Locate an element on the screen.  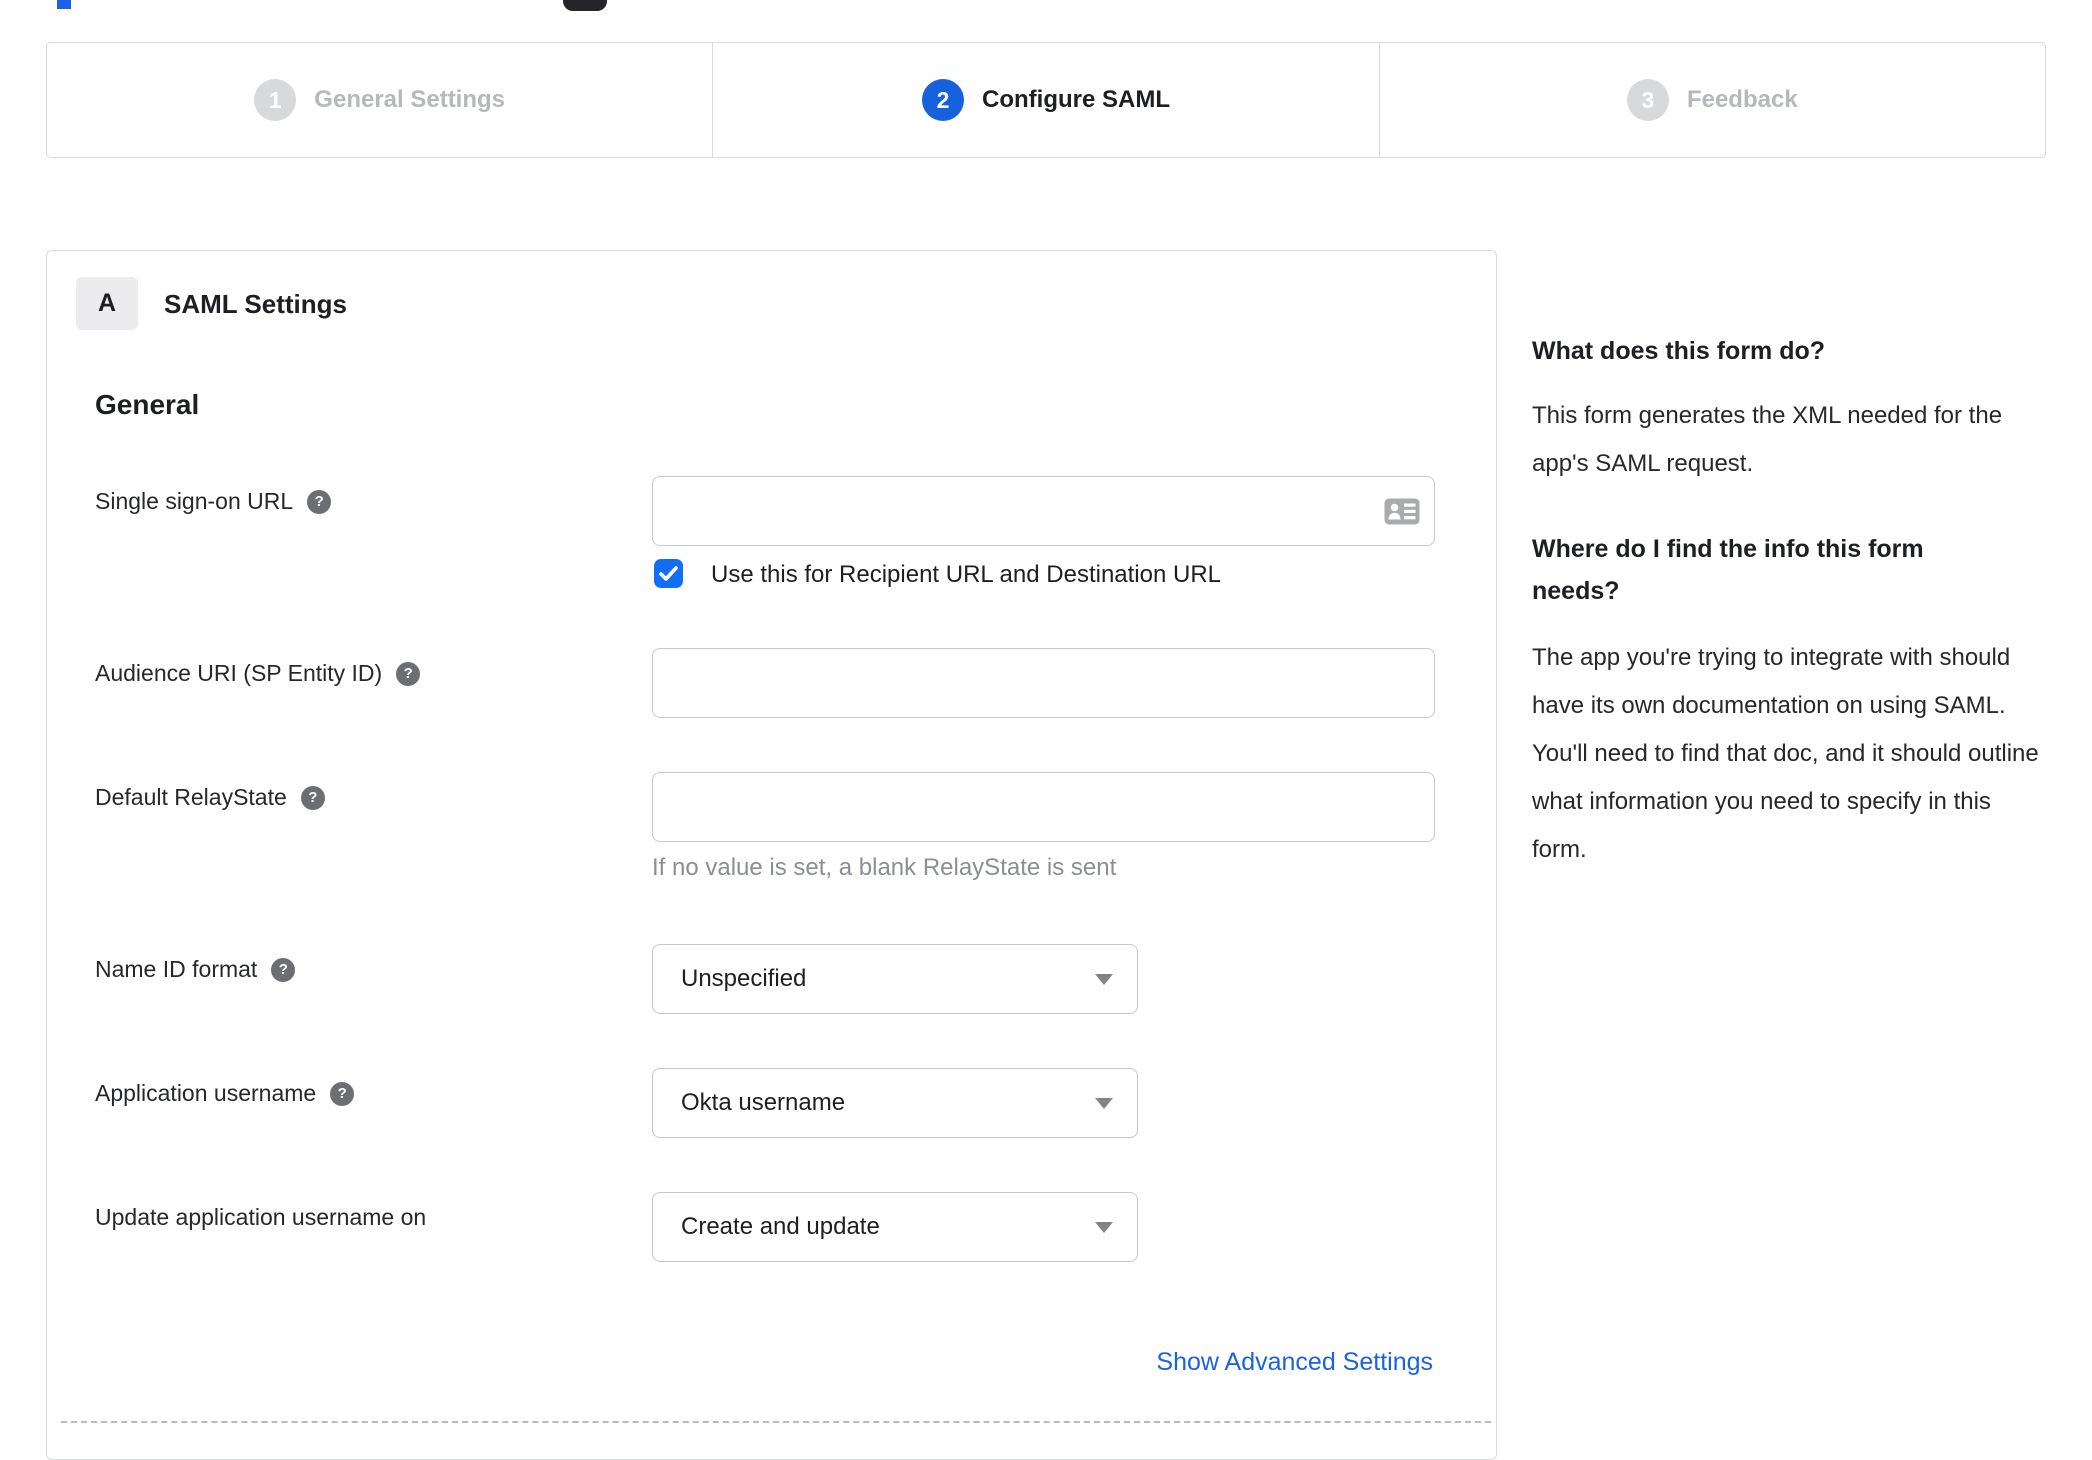
step-number-badge: 3 is located at coordinates (1647, 100).